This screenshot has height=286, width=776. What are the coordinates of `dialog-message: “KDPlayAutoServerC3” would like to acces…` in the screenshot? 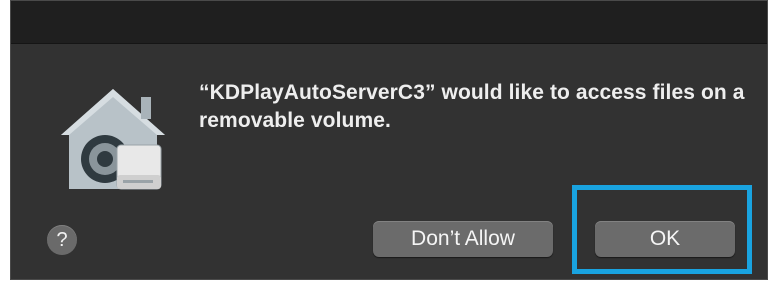 It's located at (472, 106).